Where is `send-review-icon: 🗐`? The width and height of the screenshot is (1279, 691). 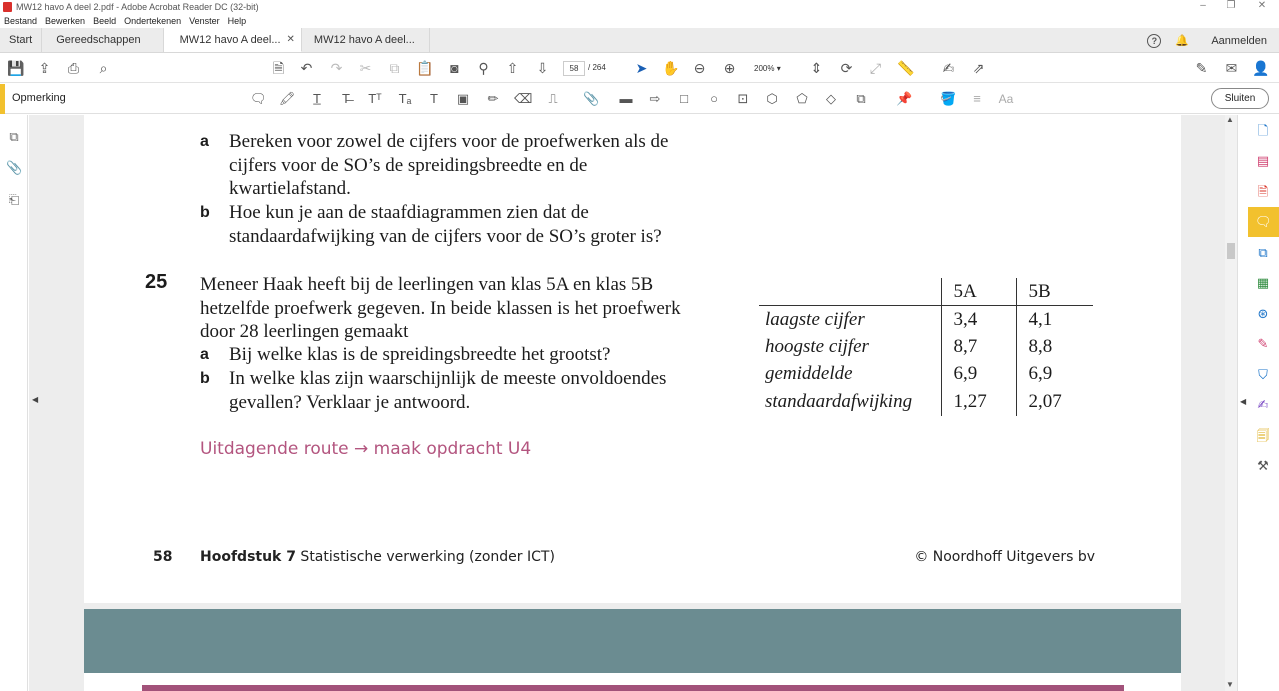 send-review-icon: 🗐 is located at coordinates (1263, 436).